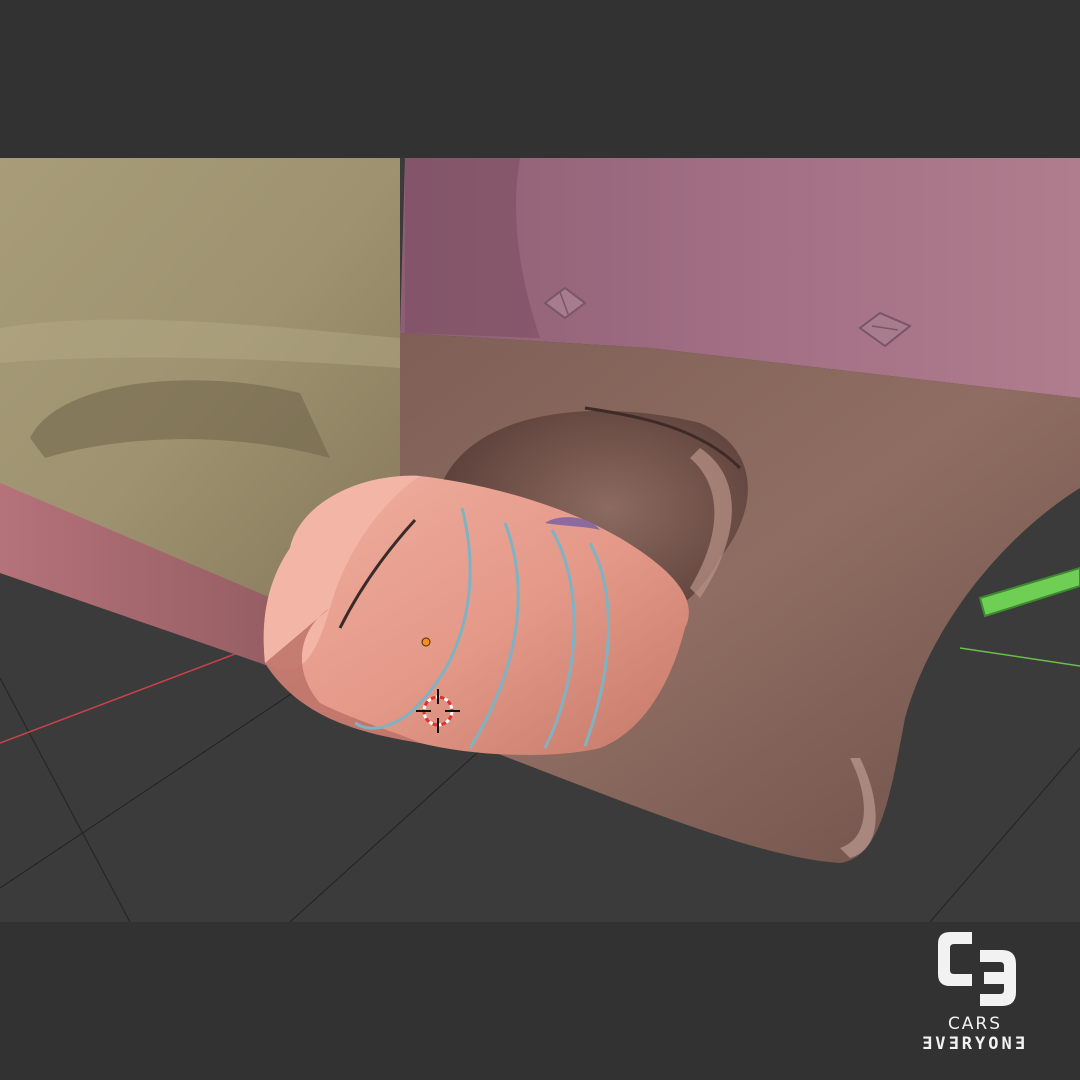  I want to click on brand-name-line2: ƎVƎRYONƎ, so click(975, 1044).